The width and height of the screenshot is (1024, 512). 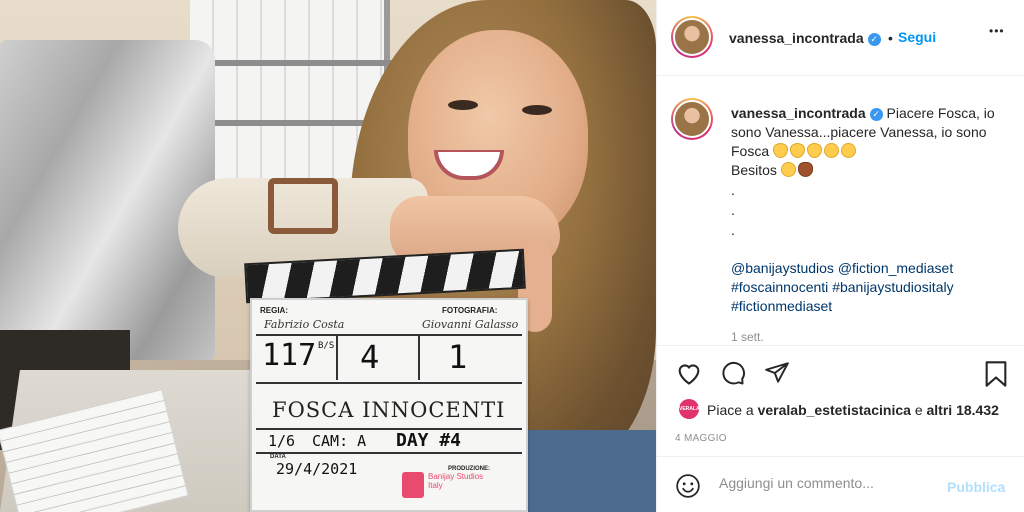 I want to click on clap-shot: 4, so click(x=370, y=357).